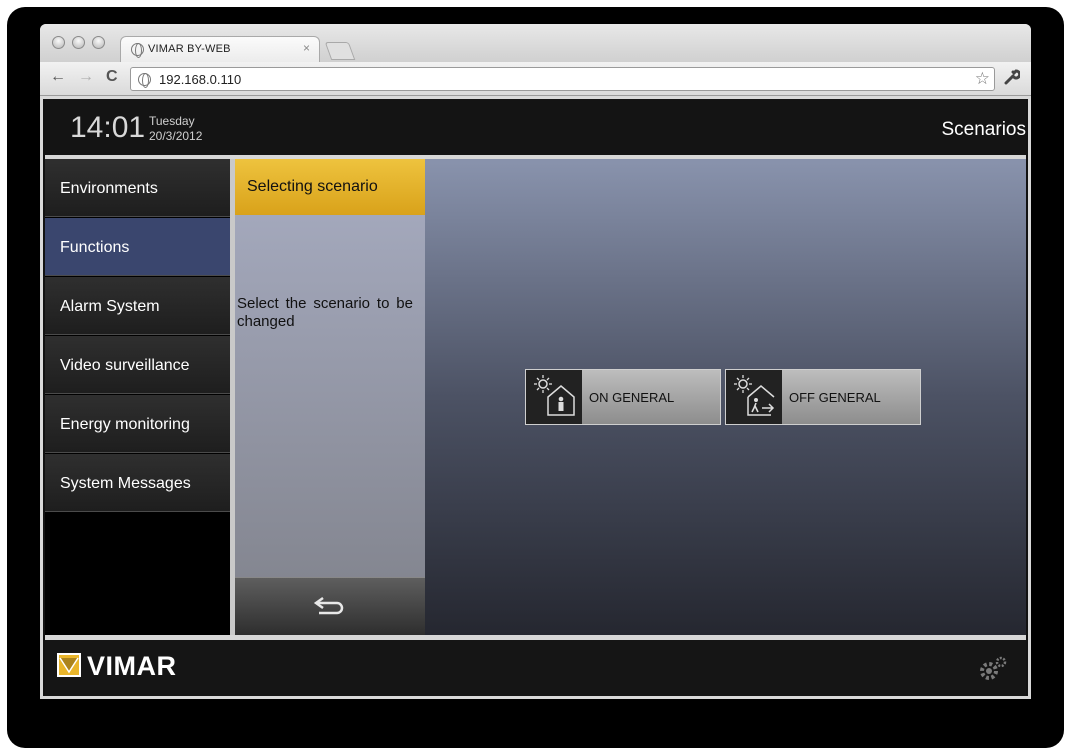  Describe the element at coordinates (58, 42) in the screenshot. I see `close-window-button` at that location.